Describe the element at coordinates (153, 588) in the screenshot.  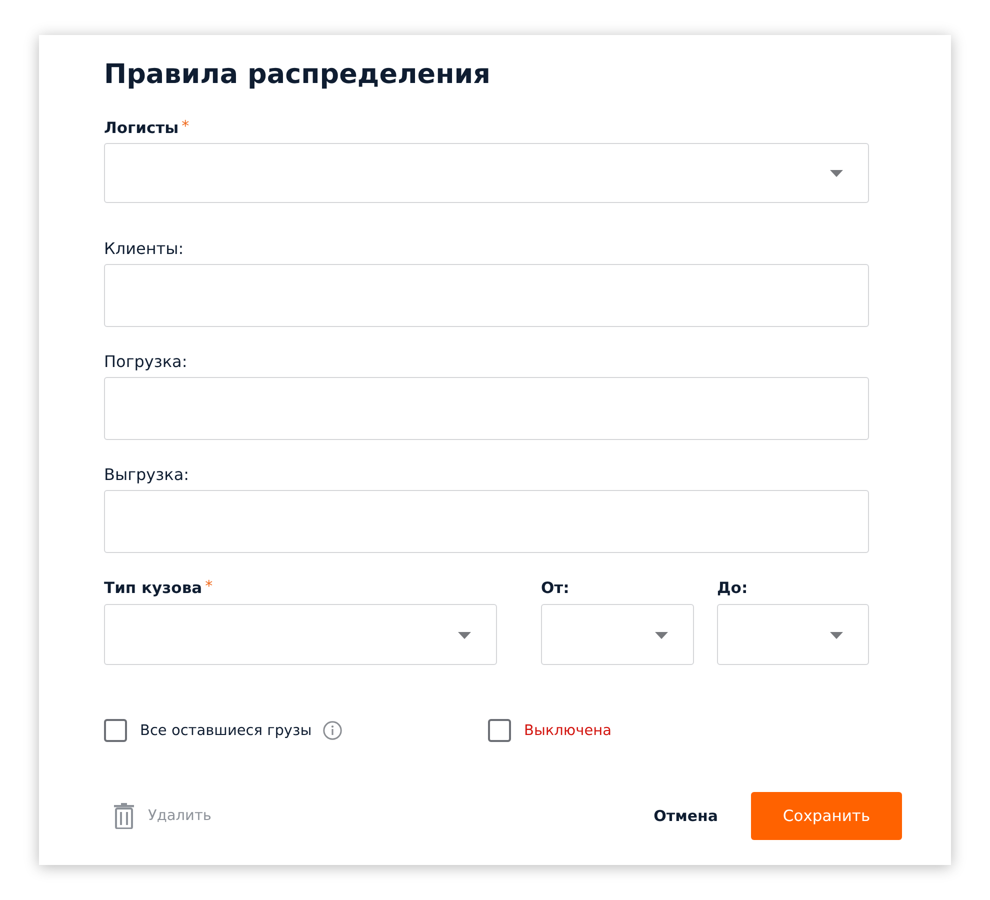
I see `field-label: Тип кузова` at that location.